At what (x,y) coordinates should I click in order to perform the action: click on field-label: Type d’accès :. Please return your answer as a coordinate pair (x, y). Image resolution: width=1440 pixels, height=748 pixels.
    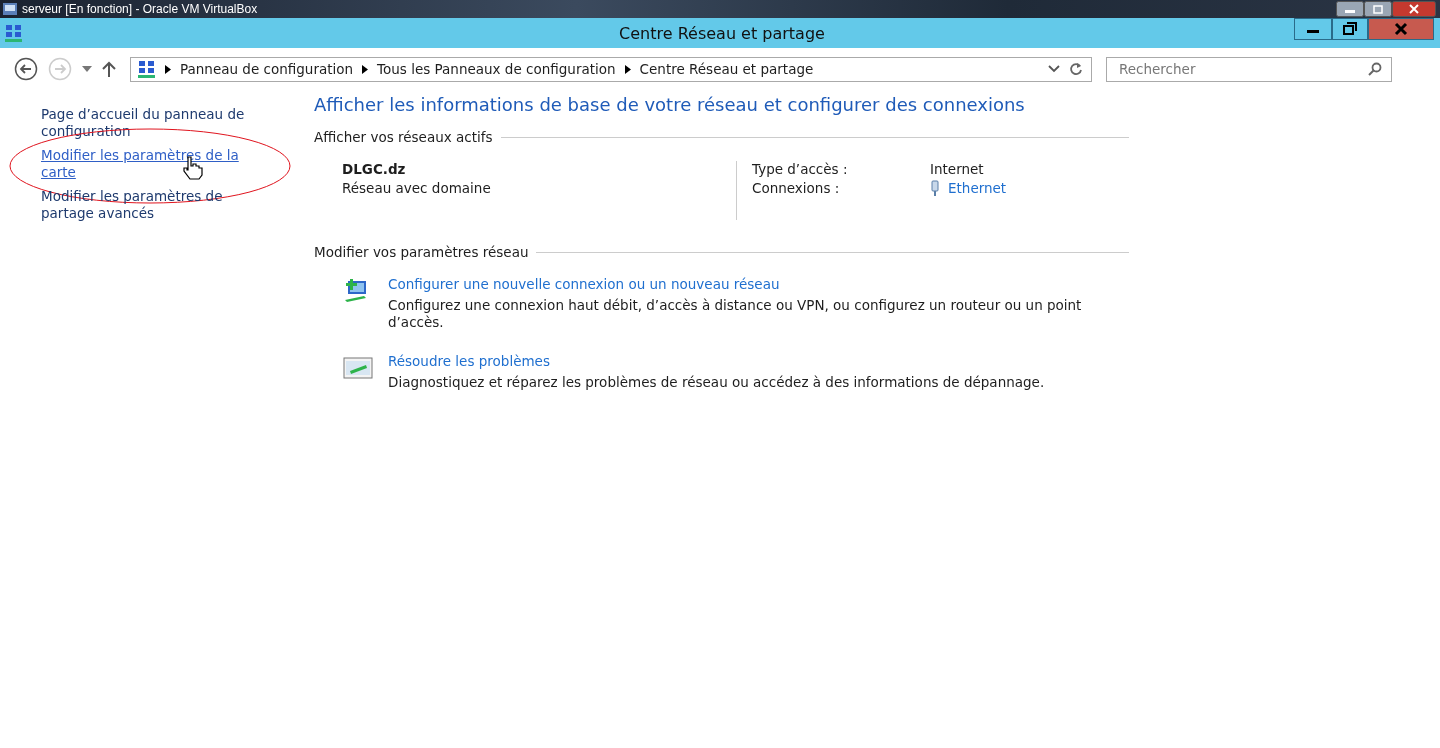
    Looking at the image, I should click on (800, 169).